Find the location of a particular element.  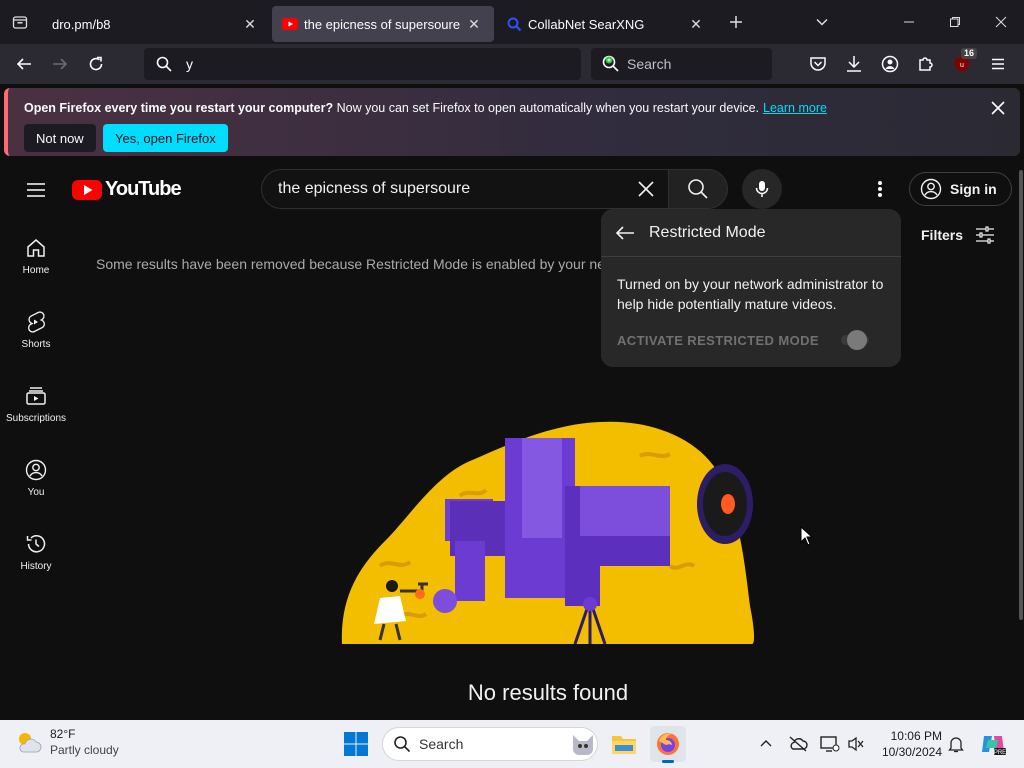

minimize-button is located at coordinates (909, 22).